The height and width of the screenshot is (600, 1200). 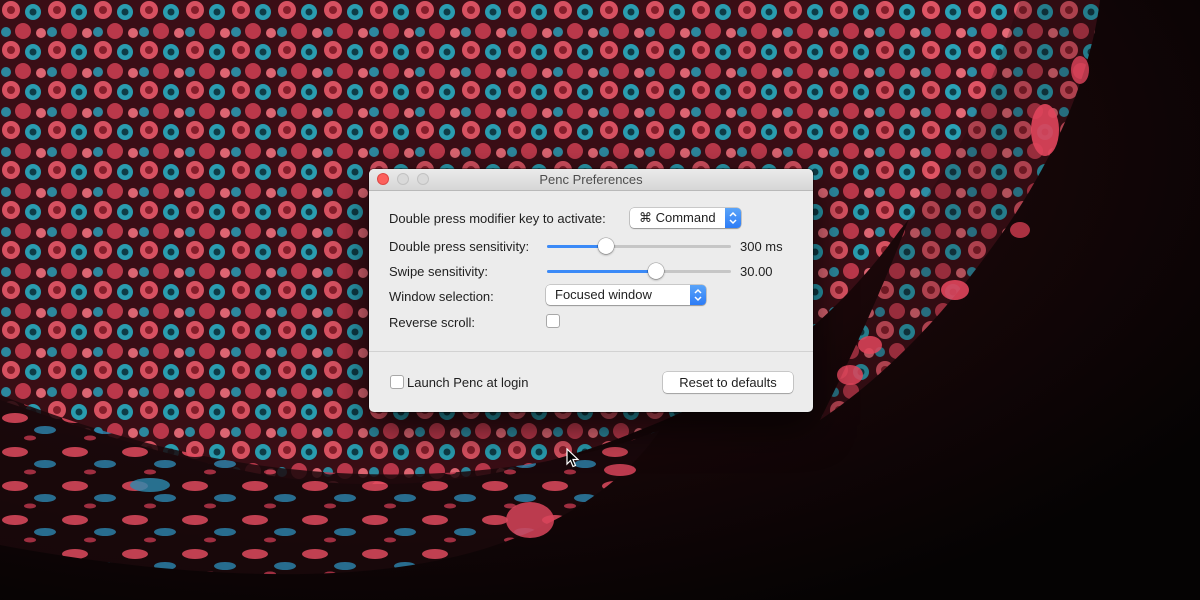 What do you see at coordinates (756, 271) in the screenshot?
I see `swipe-sensitivity-value: 30.00` at bounding box center [756, 271].